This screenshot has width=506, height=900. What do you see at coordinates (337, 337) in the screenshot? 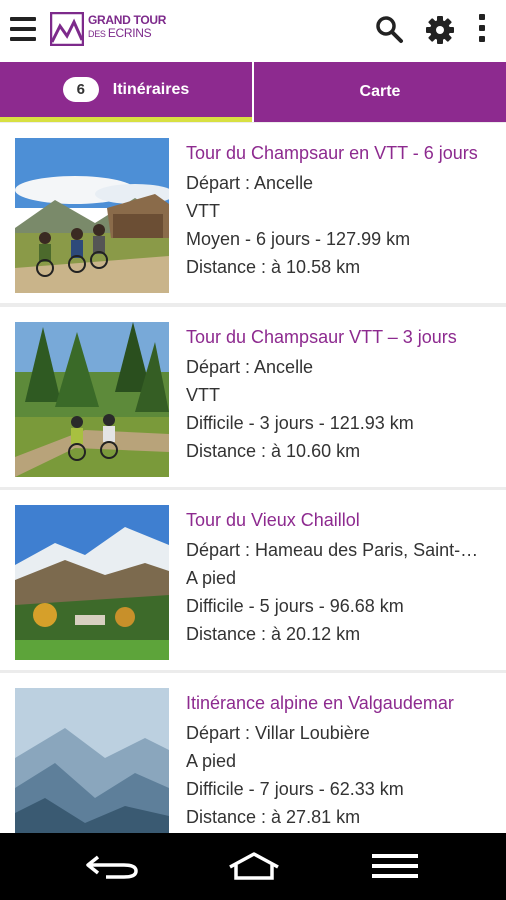
I see `itinerary-title: Tour du Champsaur VTT – 3 jours` at bounding box center [337, 337].